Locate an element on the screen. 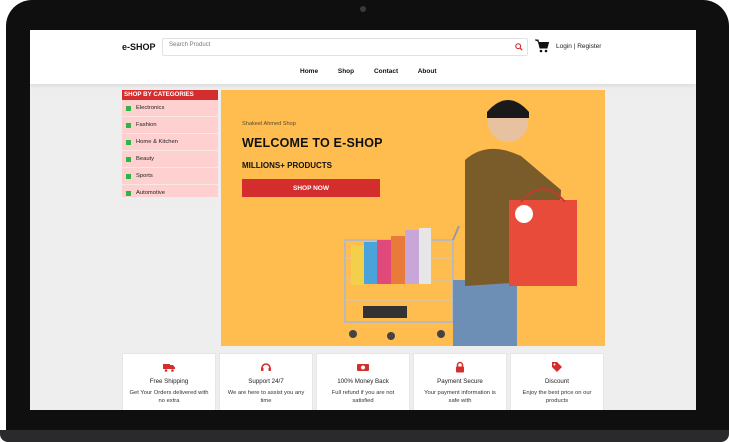 The width and height of the screenshot is (729, 442). category-item: Beauty is located at coordinates (170, 159).